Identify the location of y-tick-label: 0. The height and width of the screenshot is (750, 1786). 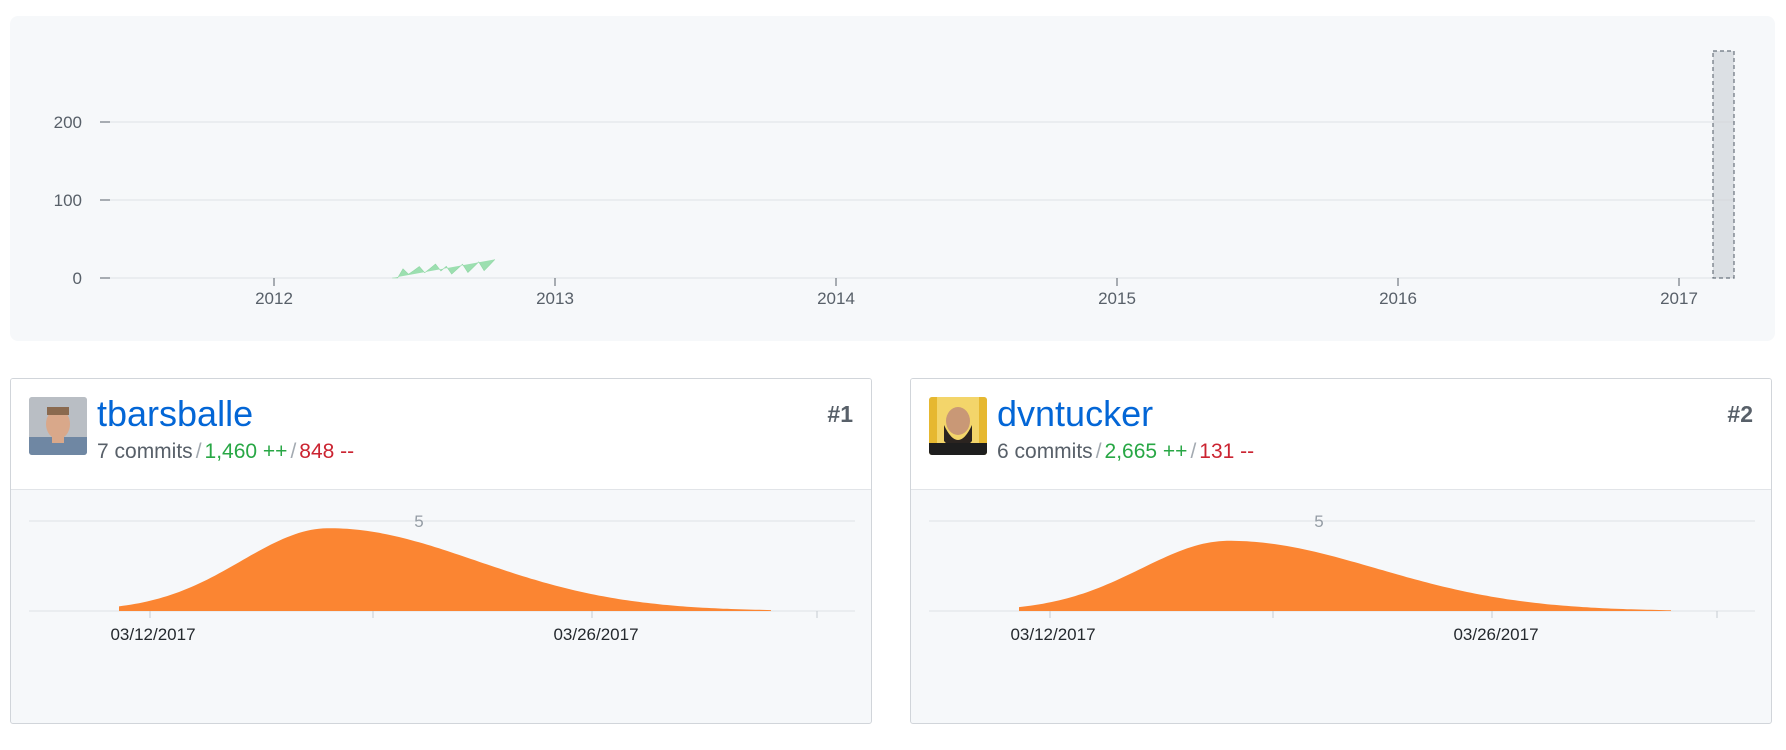
(77, 278).